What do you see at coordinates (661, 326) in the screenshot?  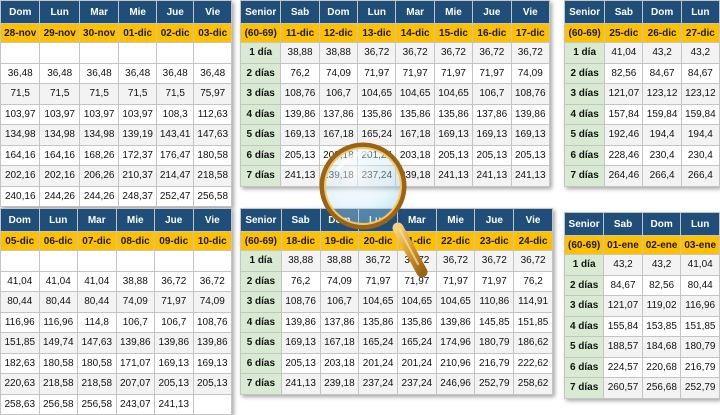 I see `price-cell: 153,85` at bounding box center [661, 326].